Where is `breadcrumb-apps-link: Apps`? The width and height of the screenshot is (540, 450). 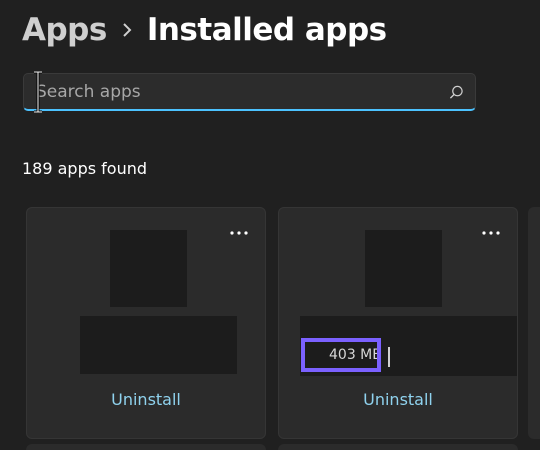
breadcrumb-apps-link: Apps is located at coordinates (64, 30).